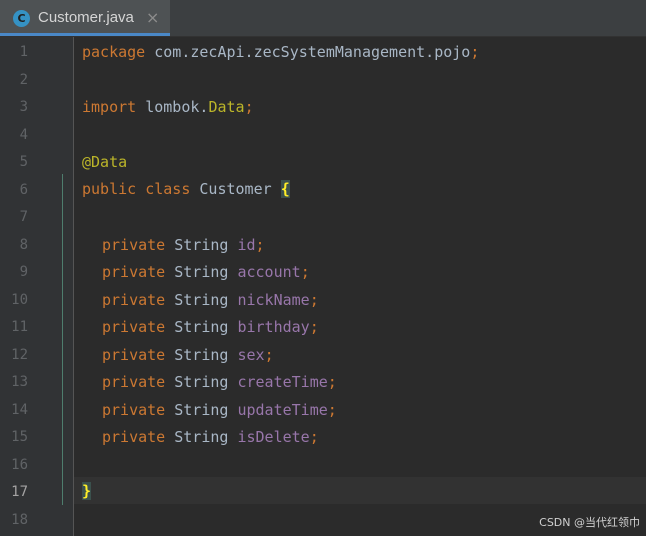  I want to click on field-declaration-line: private String createTime;, so click(209, 382).